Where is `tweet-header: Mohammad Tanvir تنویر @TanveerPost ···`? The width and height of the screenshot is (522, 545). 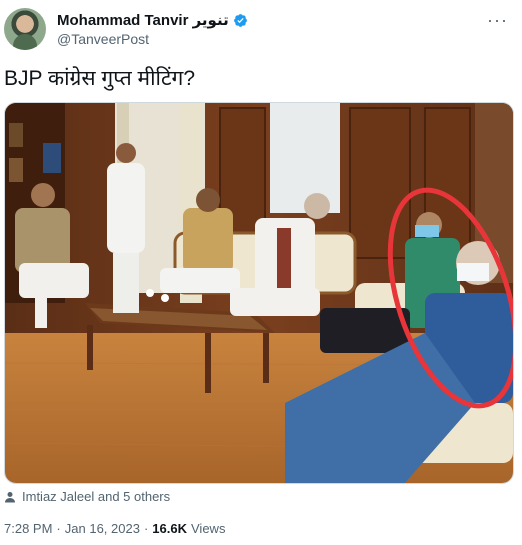
tweet-header: Mohammad Tanvir تنویر @TanveerPost ··· is located at coordinates (261, 28).